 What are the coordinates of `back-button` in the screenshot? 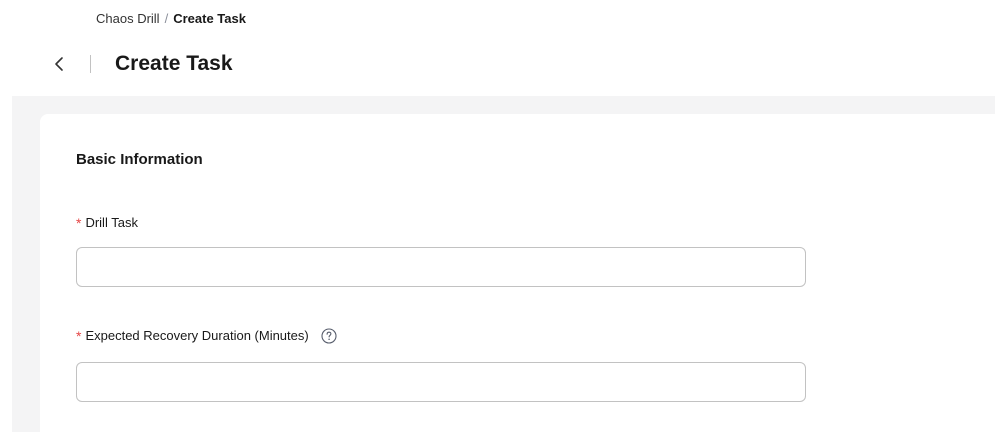 It's located at (59, 64).